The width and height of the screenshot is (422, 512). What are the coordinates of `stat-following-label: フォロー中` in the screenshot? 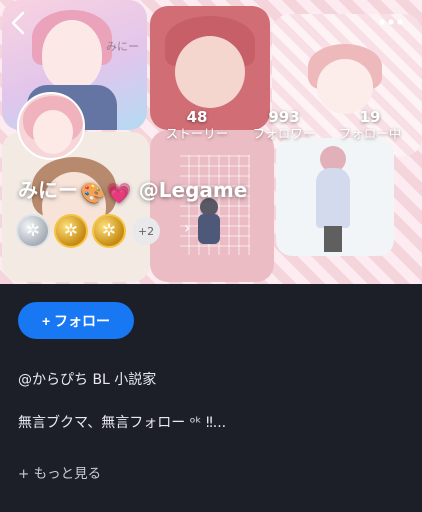 It's located at (370, 133).